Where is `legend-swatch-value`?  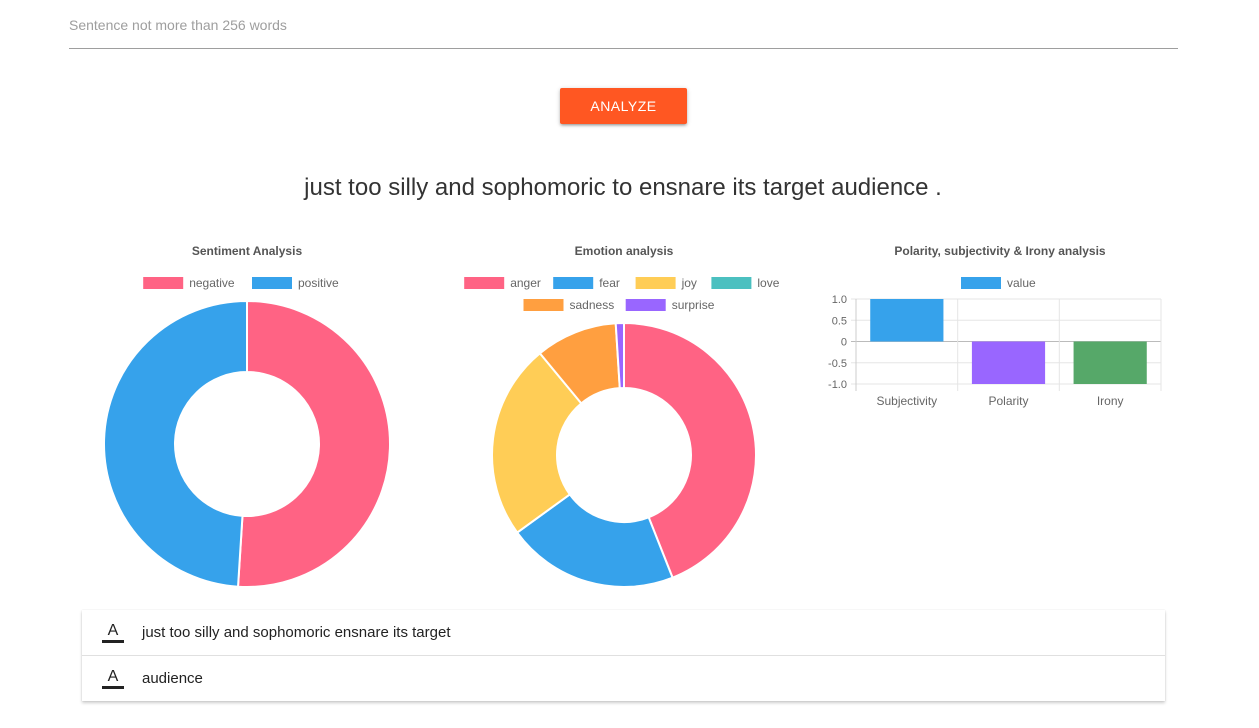 legend-swatch-value is located at coordinates (981, 283).